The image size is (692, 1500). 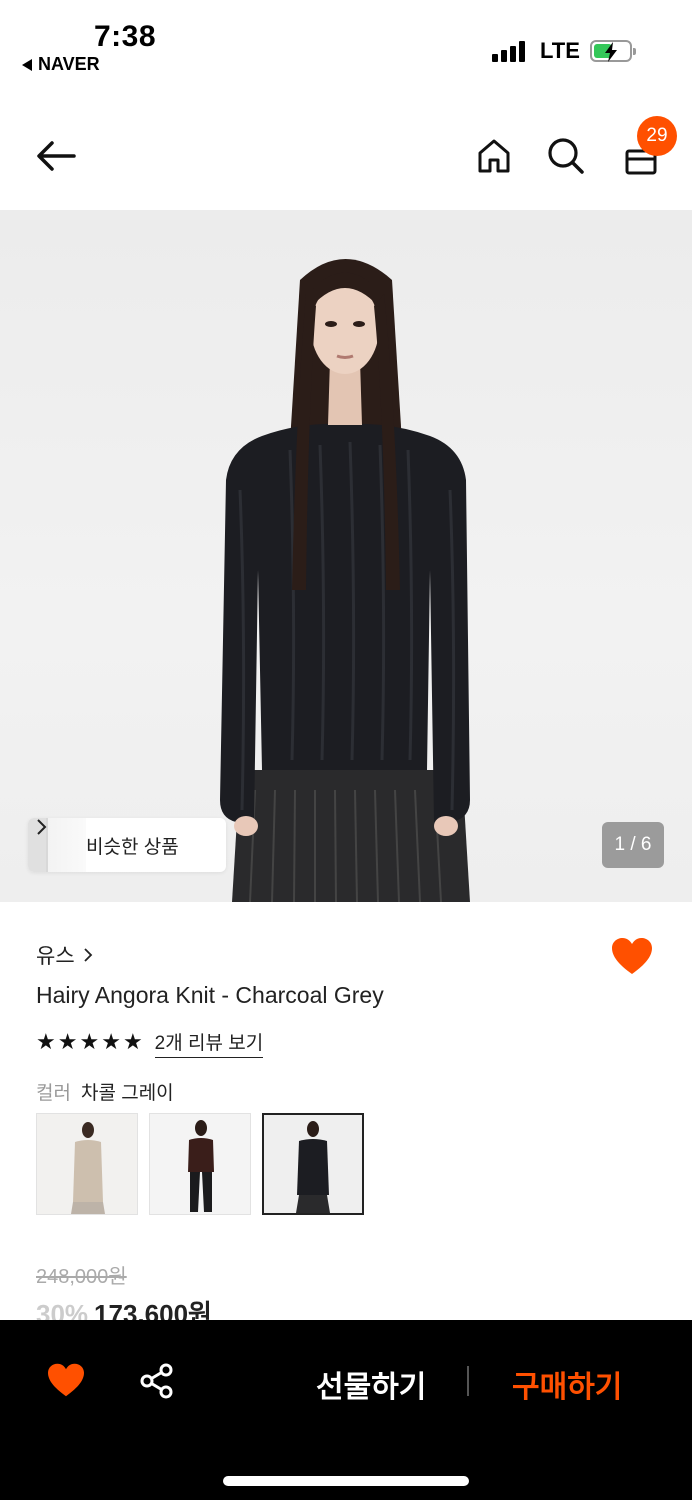 What do you see at coordinates (132, 847) in the screenshot?
I see `similar-products-label: 비슷한 상품` at bounding box center [132, 847].